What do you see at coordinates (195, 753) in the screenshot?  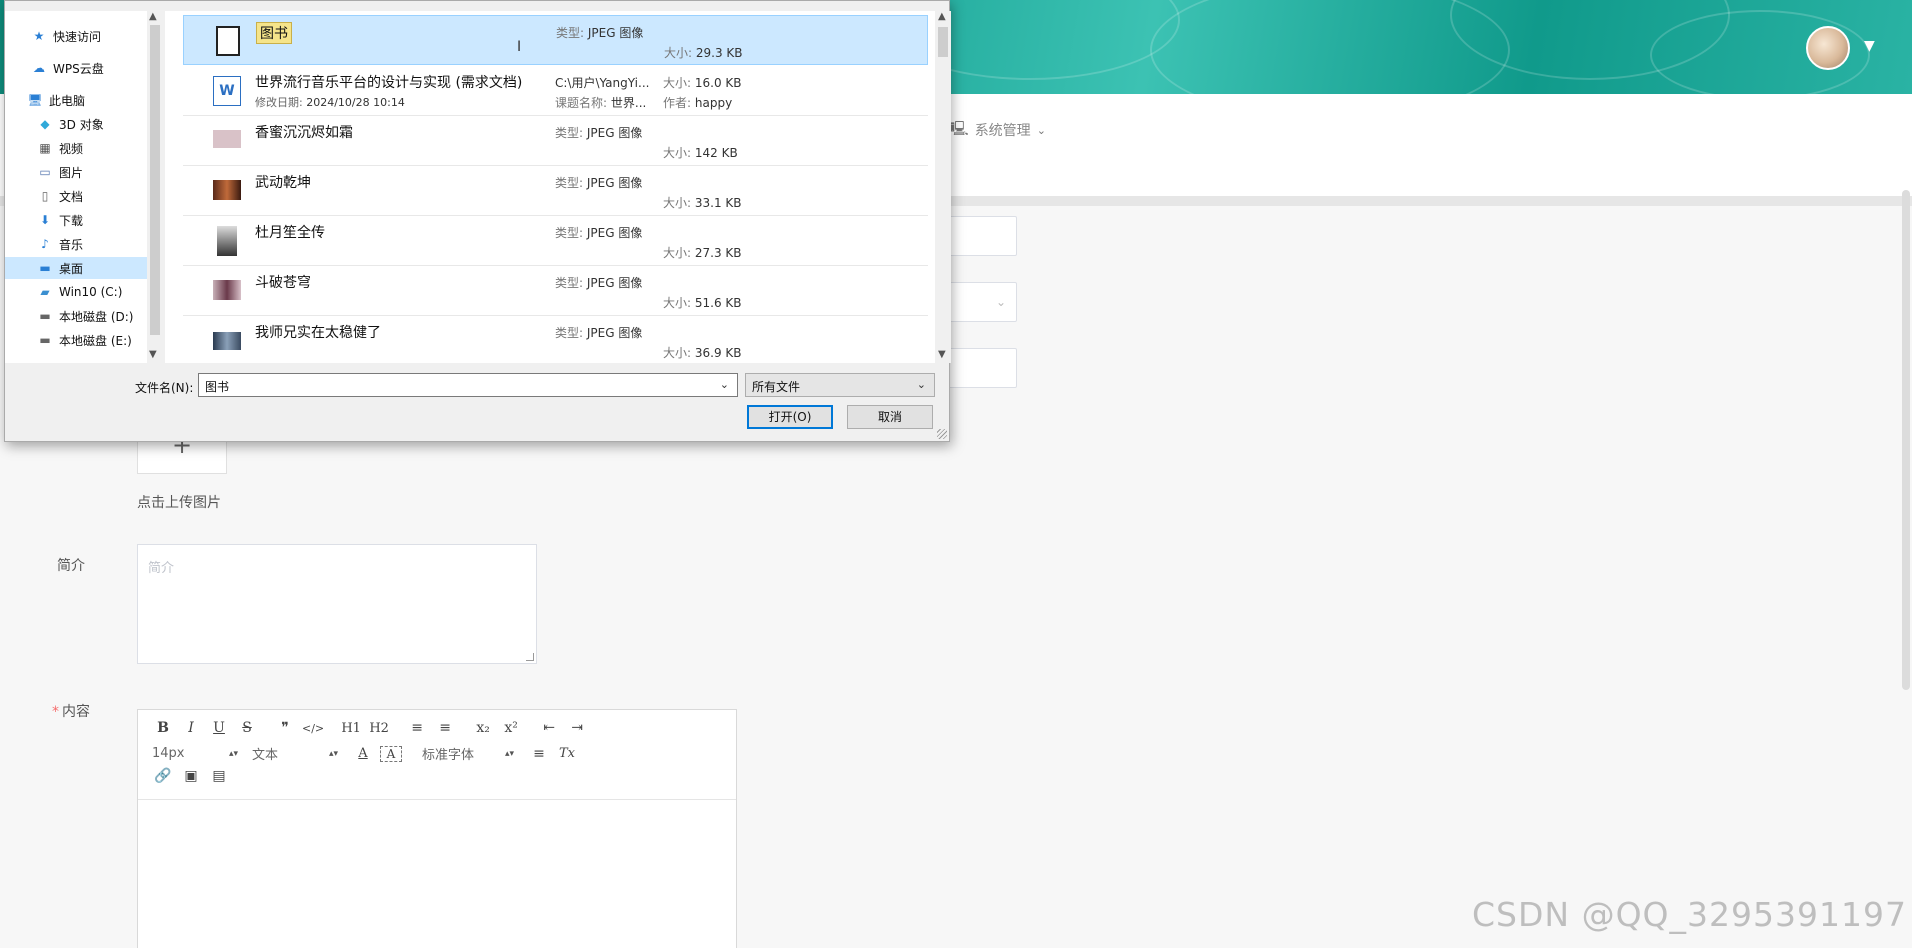 I see `font-size-select: 14px ▴▾` at bounding box center [195, 753].